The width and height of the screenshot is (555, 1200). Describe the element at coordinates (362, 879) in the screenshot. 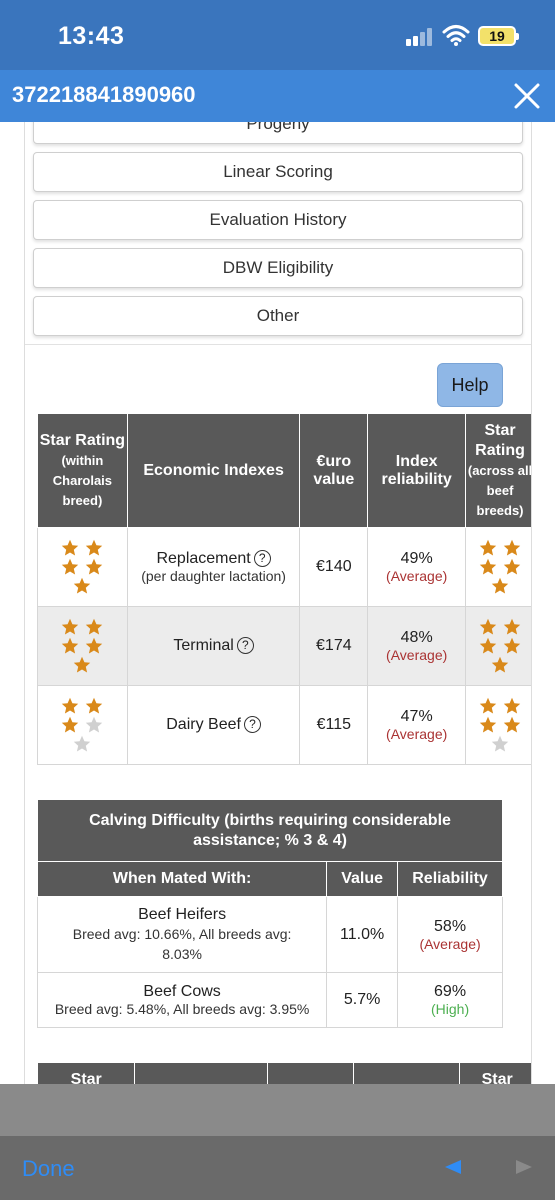

I see `header-value: Value` at that location.